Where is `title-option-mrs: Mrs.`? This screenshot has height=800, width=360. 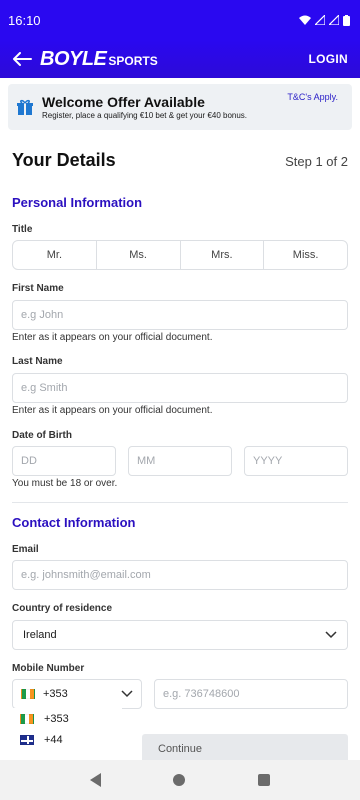 title-option-mrs: Mrs. is located at coordinates (223, 255).